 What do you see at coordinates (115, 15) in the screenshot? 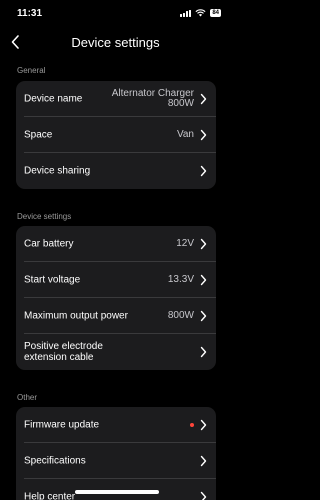
I see `status-bar: 11:31 84` at bounding box center [115, 15].